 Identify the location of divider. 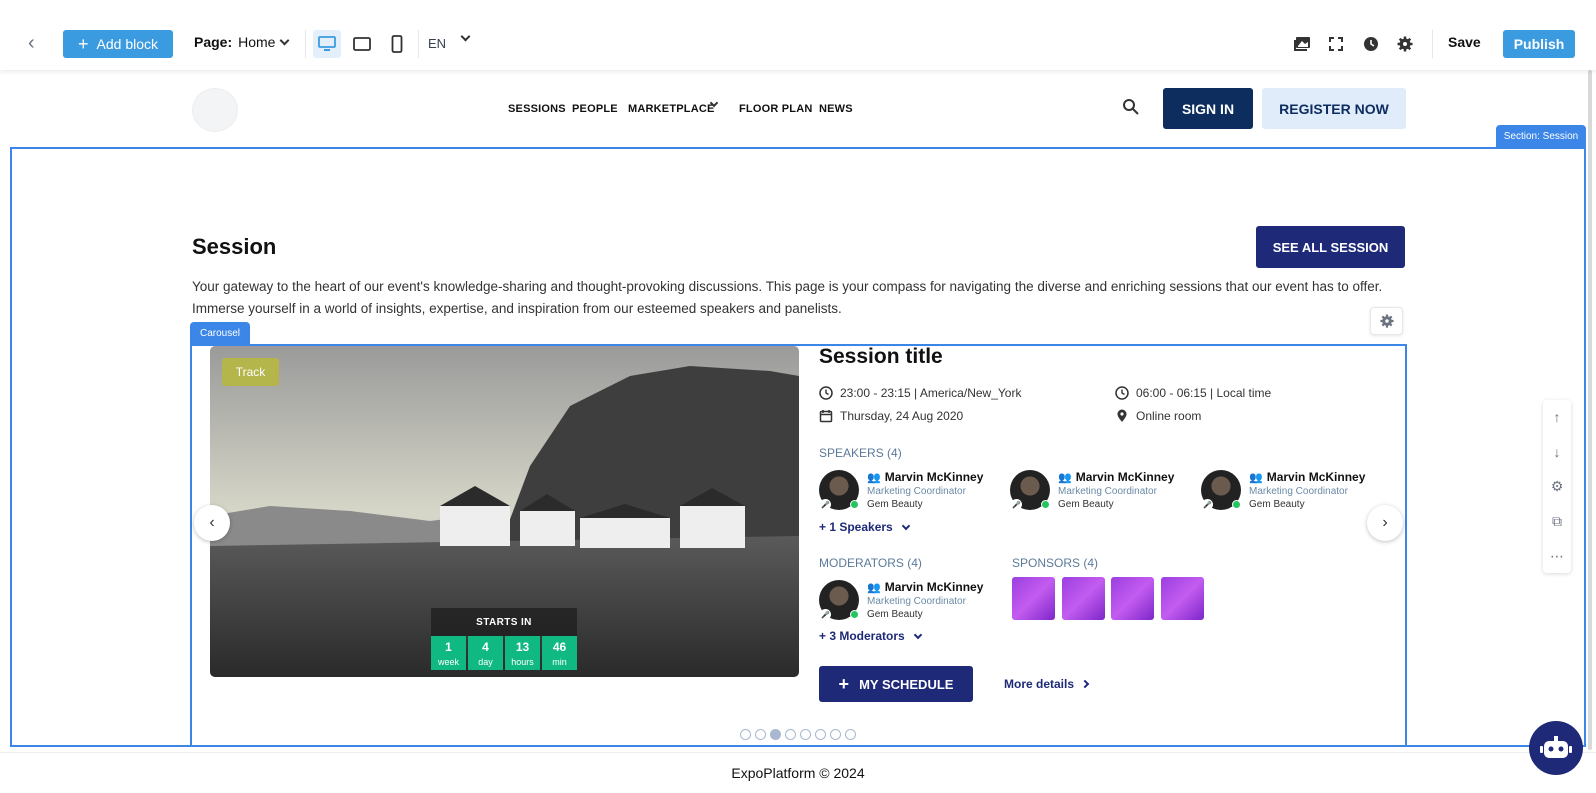
(305, 44).